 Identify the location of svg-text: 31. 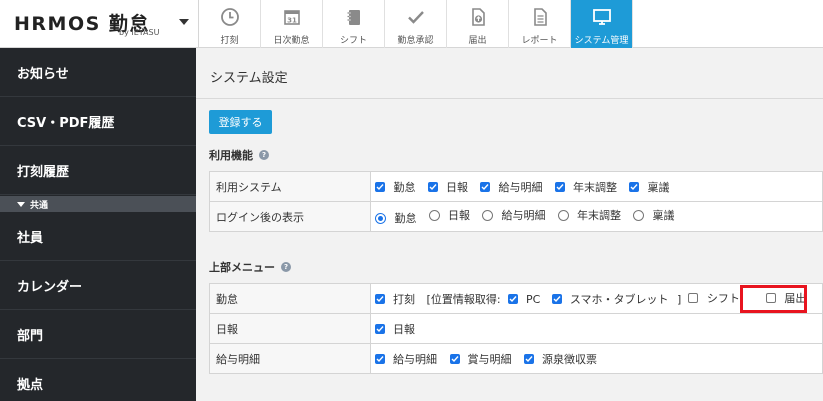
(292, 21).